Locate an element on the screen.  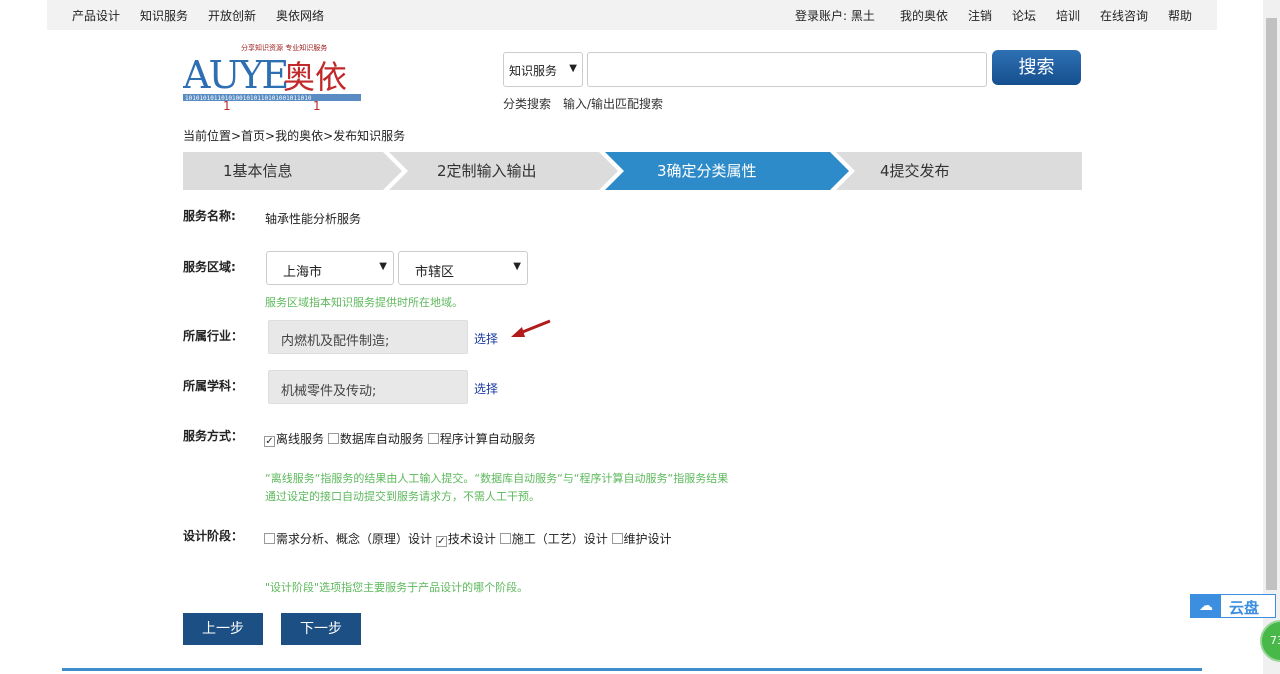
service-mode-options: ✓ 离线服务 数据库自动服务 程序计算自动服务 is located at coordinates (400, 438).